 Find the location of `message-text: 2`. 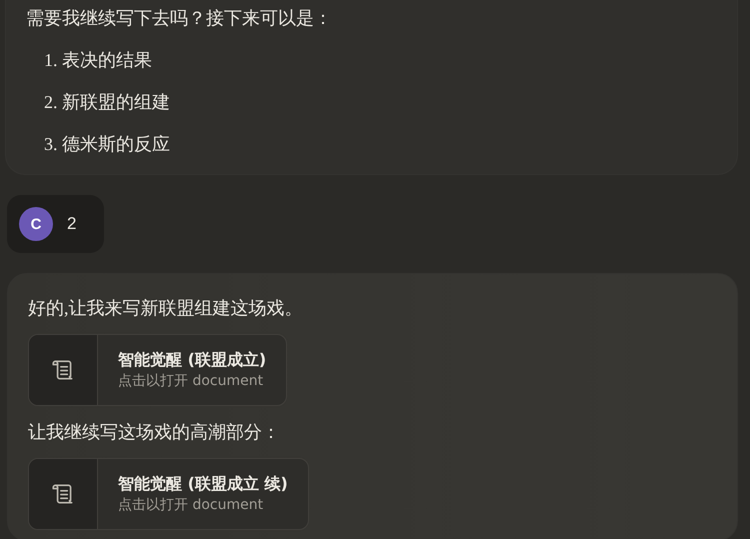

message-text: 2 is located at coordinates (71, 224).